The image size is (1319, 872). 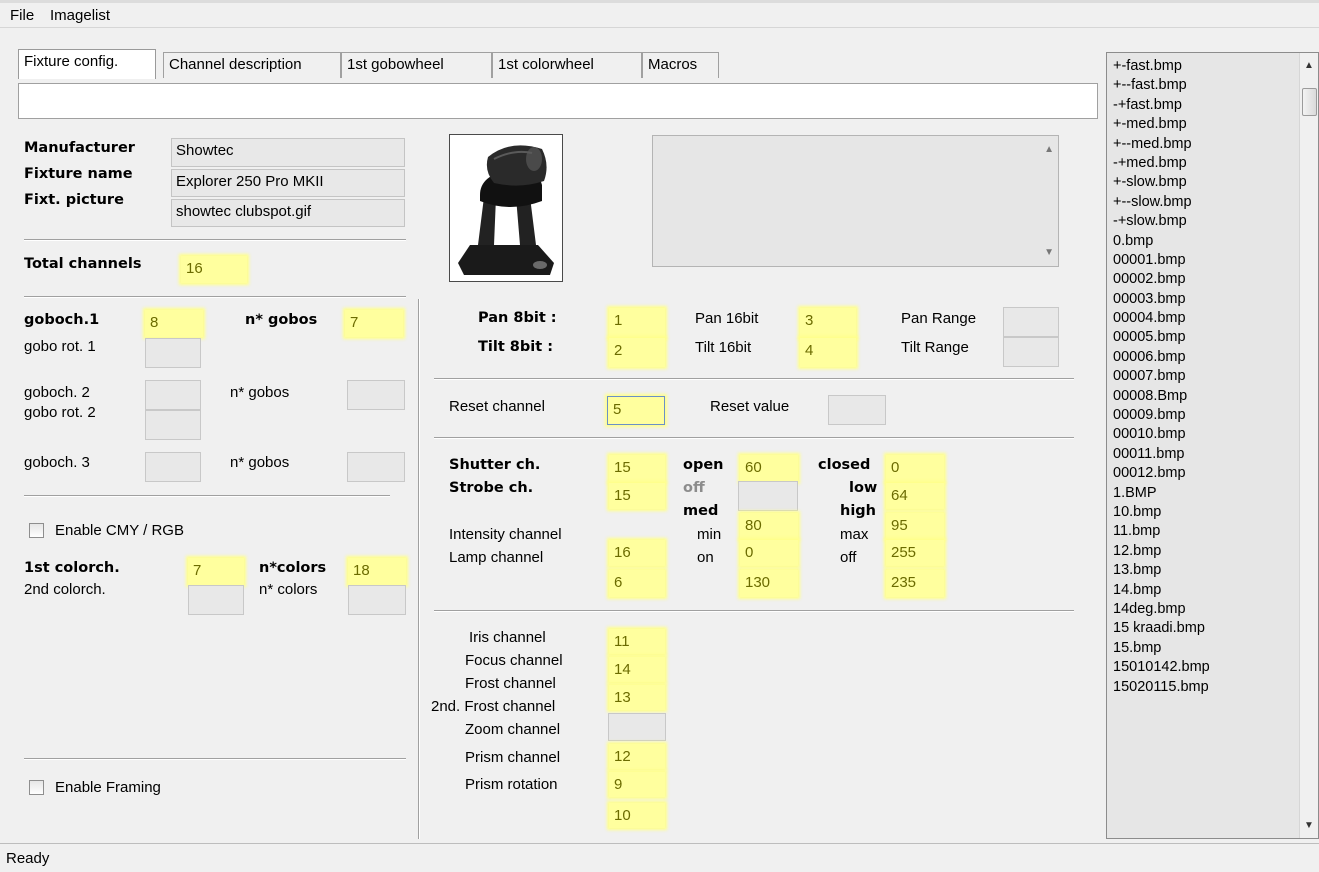 I want to click on list-item: -+med.bmp, so click(x=1203, y=163).